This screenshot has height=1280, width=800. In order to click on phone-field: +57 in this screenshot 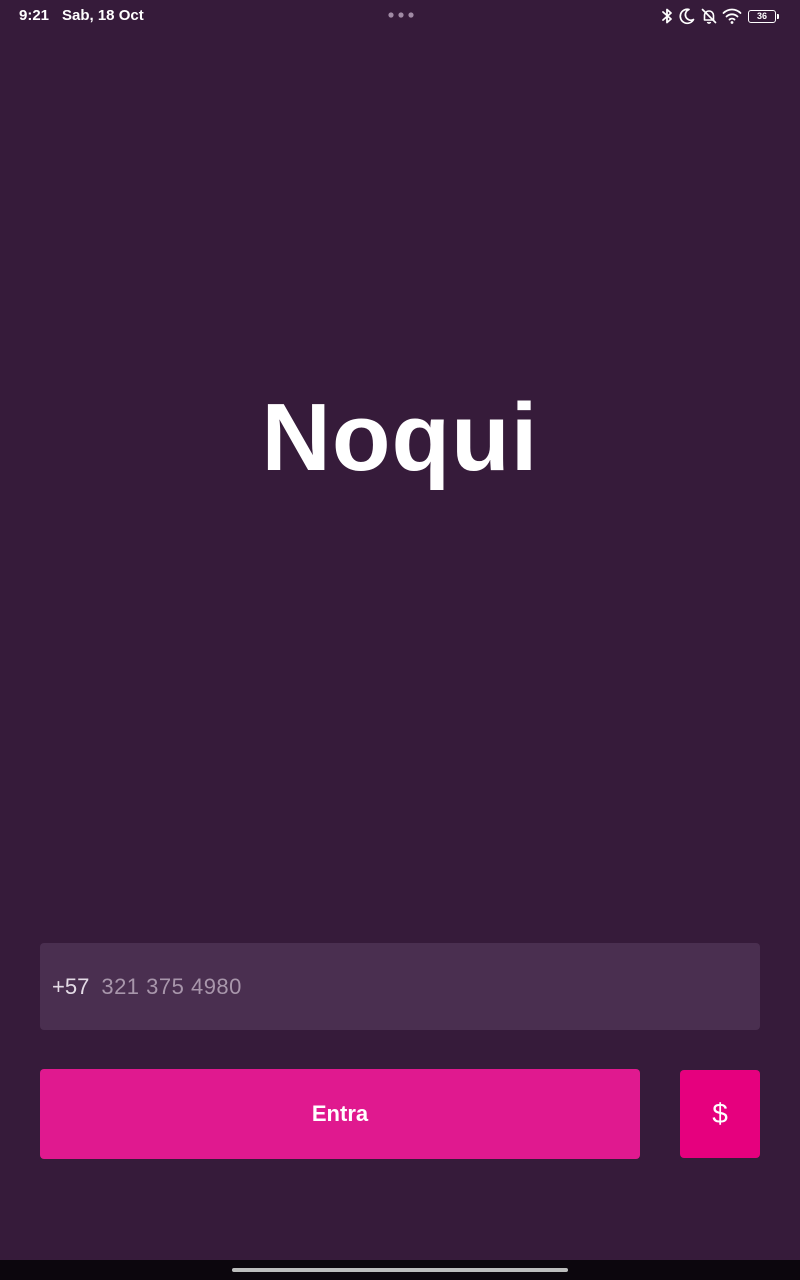, I will do `click(400, 986)`.